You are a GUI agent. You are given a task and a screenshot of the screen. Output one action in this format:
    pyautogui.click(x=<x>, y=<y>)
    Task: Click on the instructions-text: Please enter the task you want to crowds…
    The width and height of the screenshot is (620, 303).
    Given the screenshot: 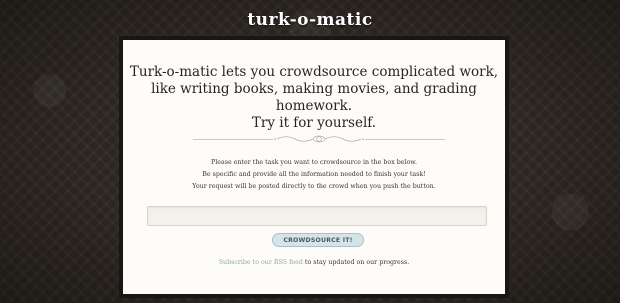 What is the action you would take?
    pyautogui.click(x=314, y=175)
    